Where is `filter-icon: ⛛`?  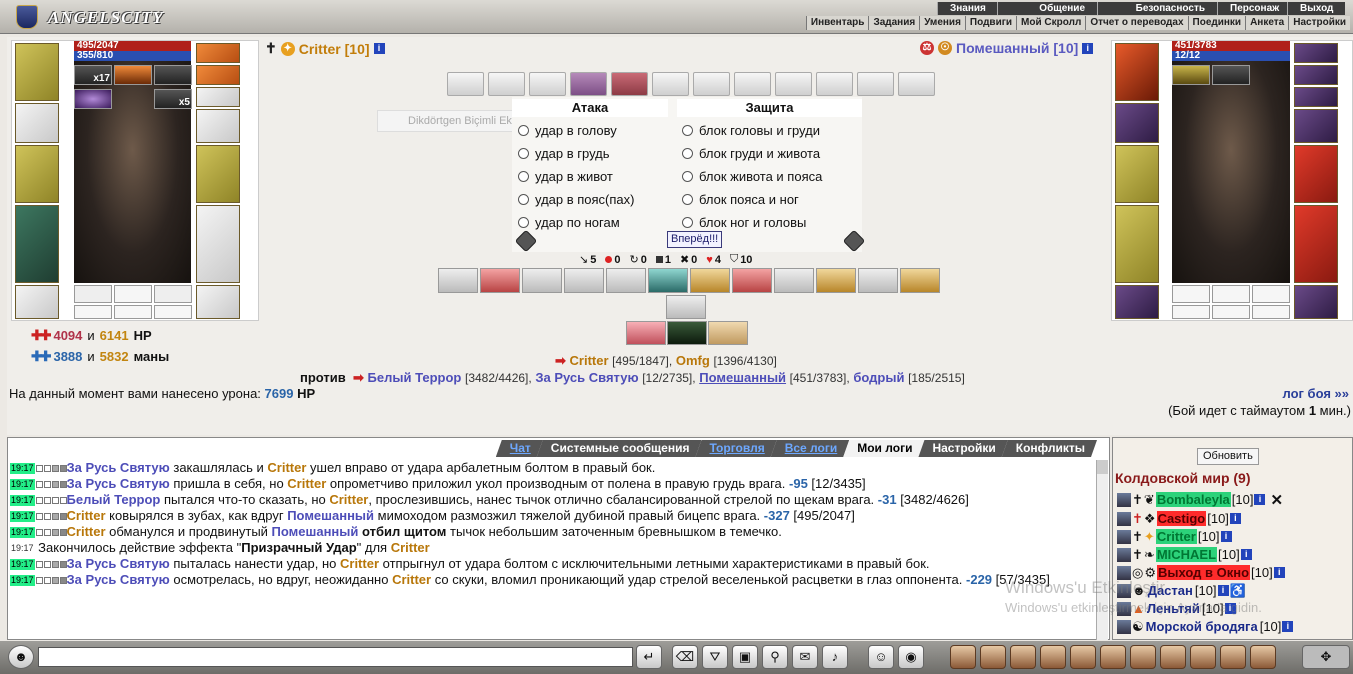 filter-icon: ⛛ is located at coordinates (715, 657).